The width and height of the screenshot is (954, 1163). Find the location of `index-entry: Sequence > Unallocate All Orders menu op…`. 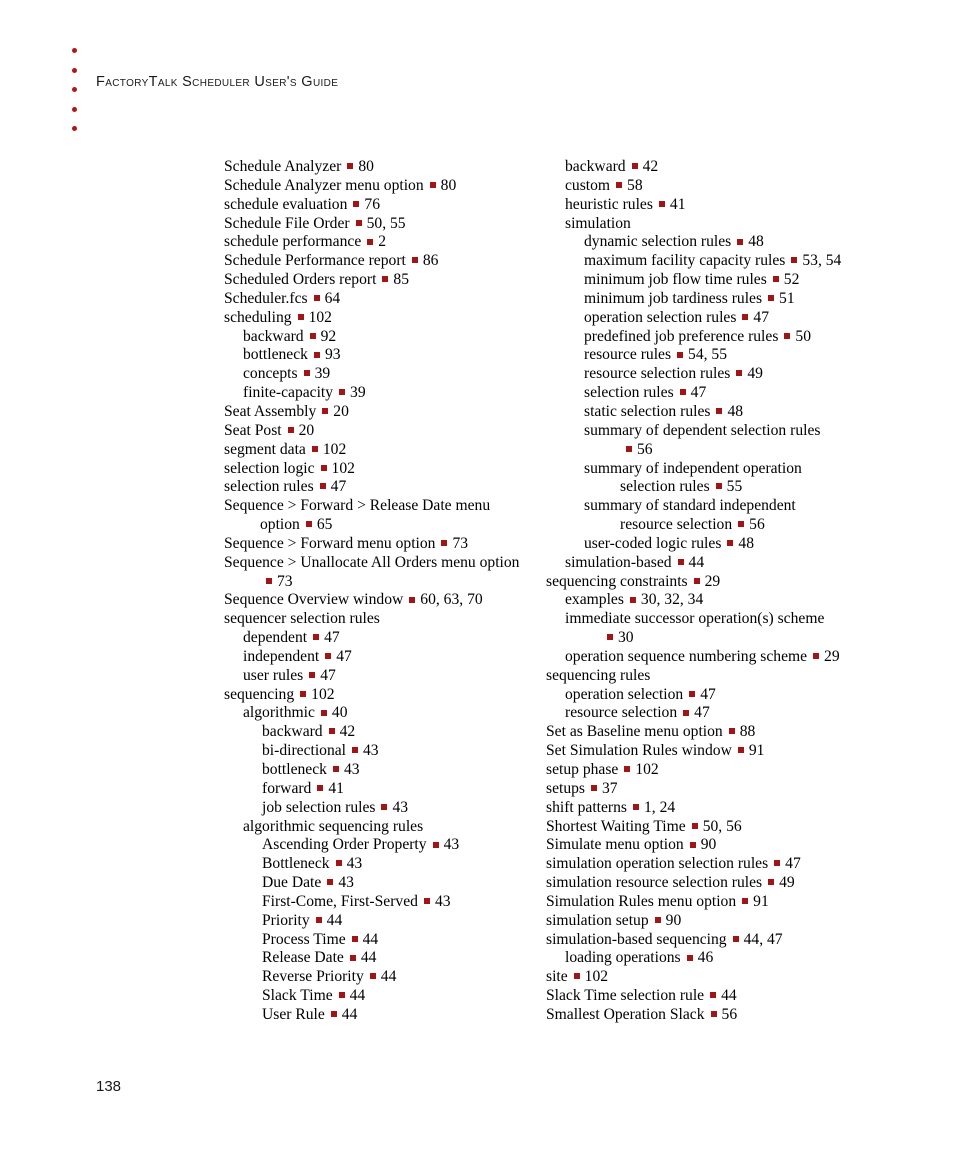

index-entry: Sequence > Unallocate All Orders menu op… is located at coordinates (374, 573).